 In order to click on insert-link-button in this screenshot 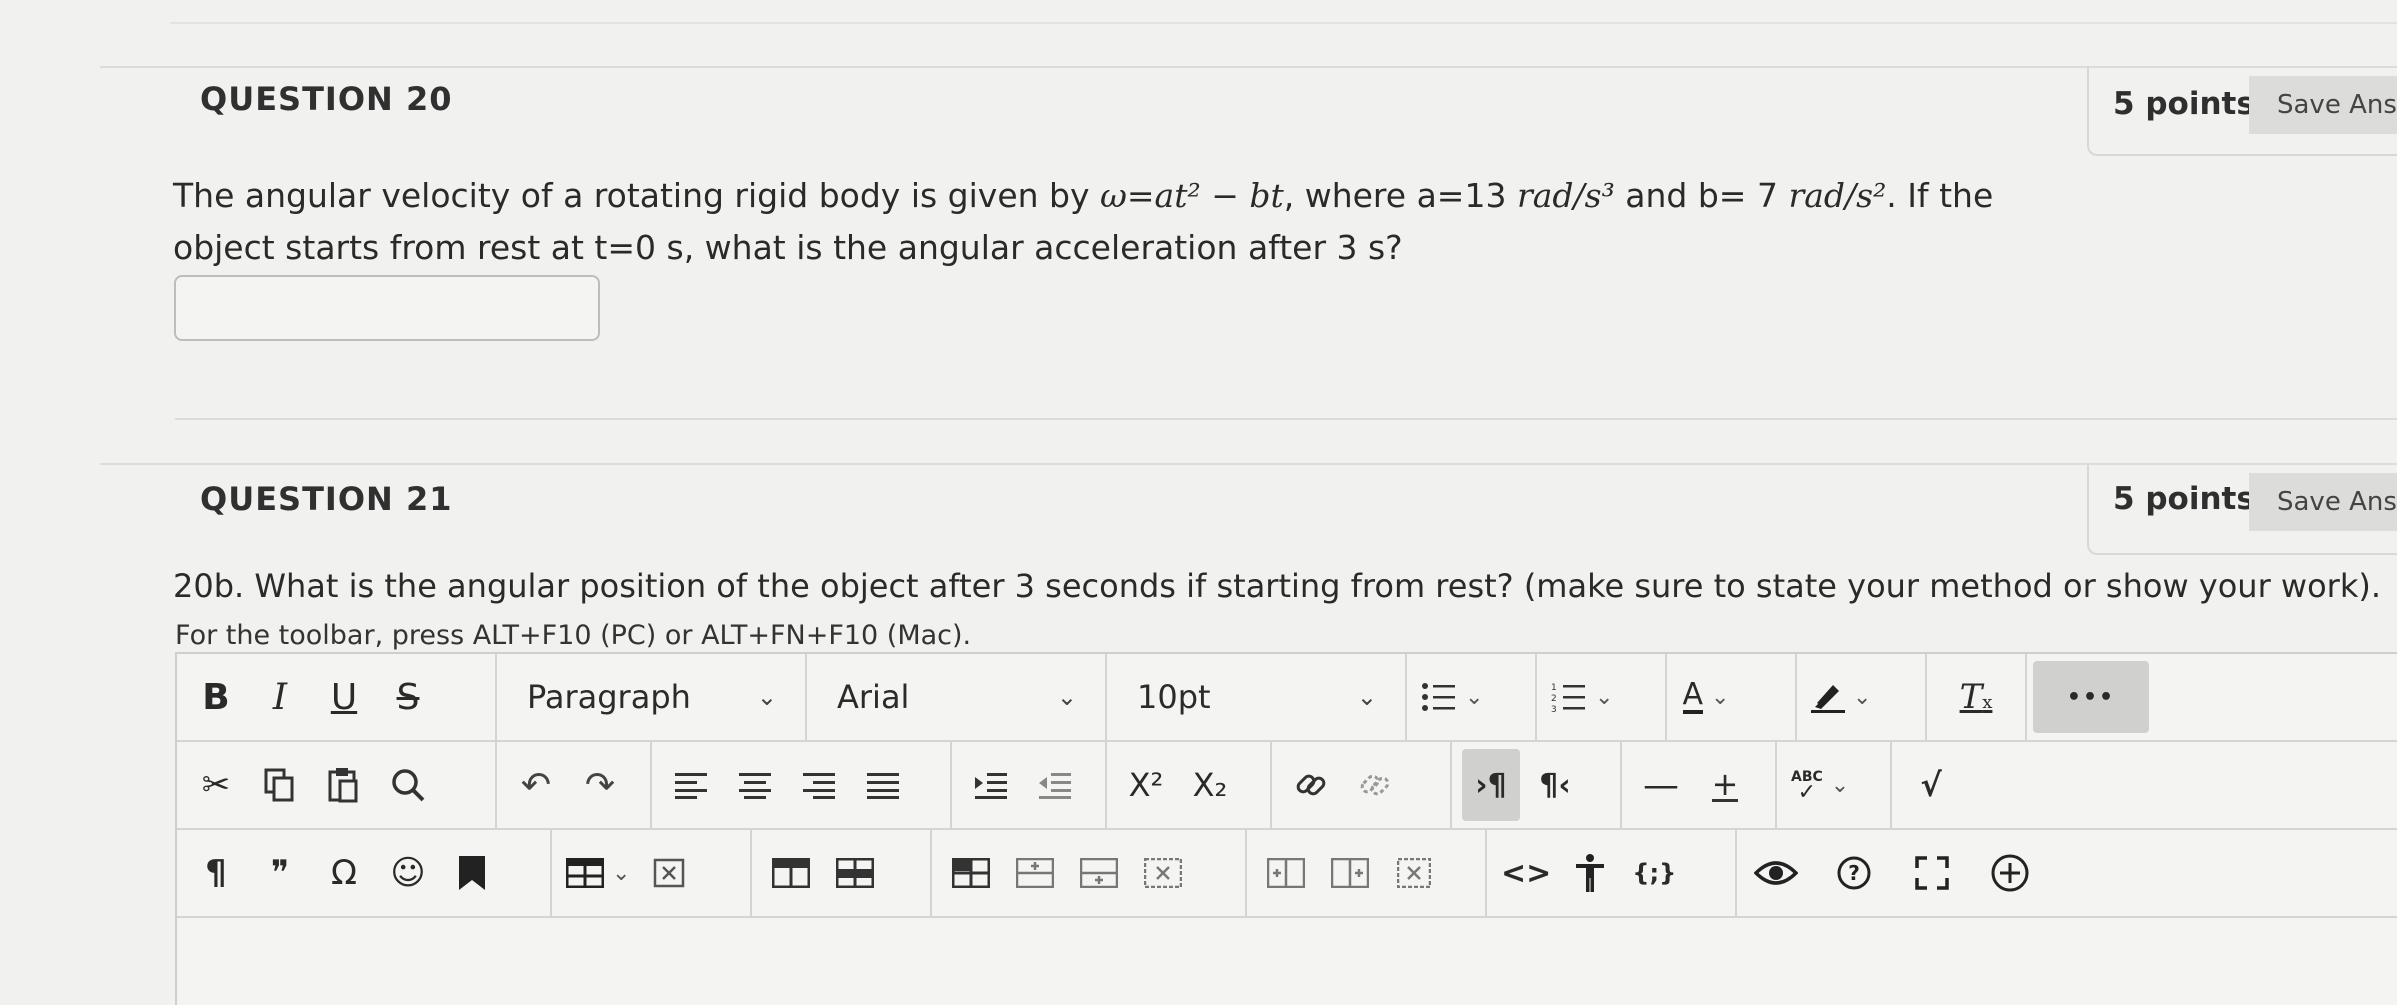, I will do `click(1311, 785)`.